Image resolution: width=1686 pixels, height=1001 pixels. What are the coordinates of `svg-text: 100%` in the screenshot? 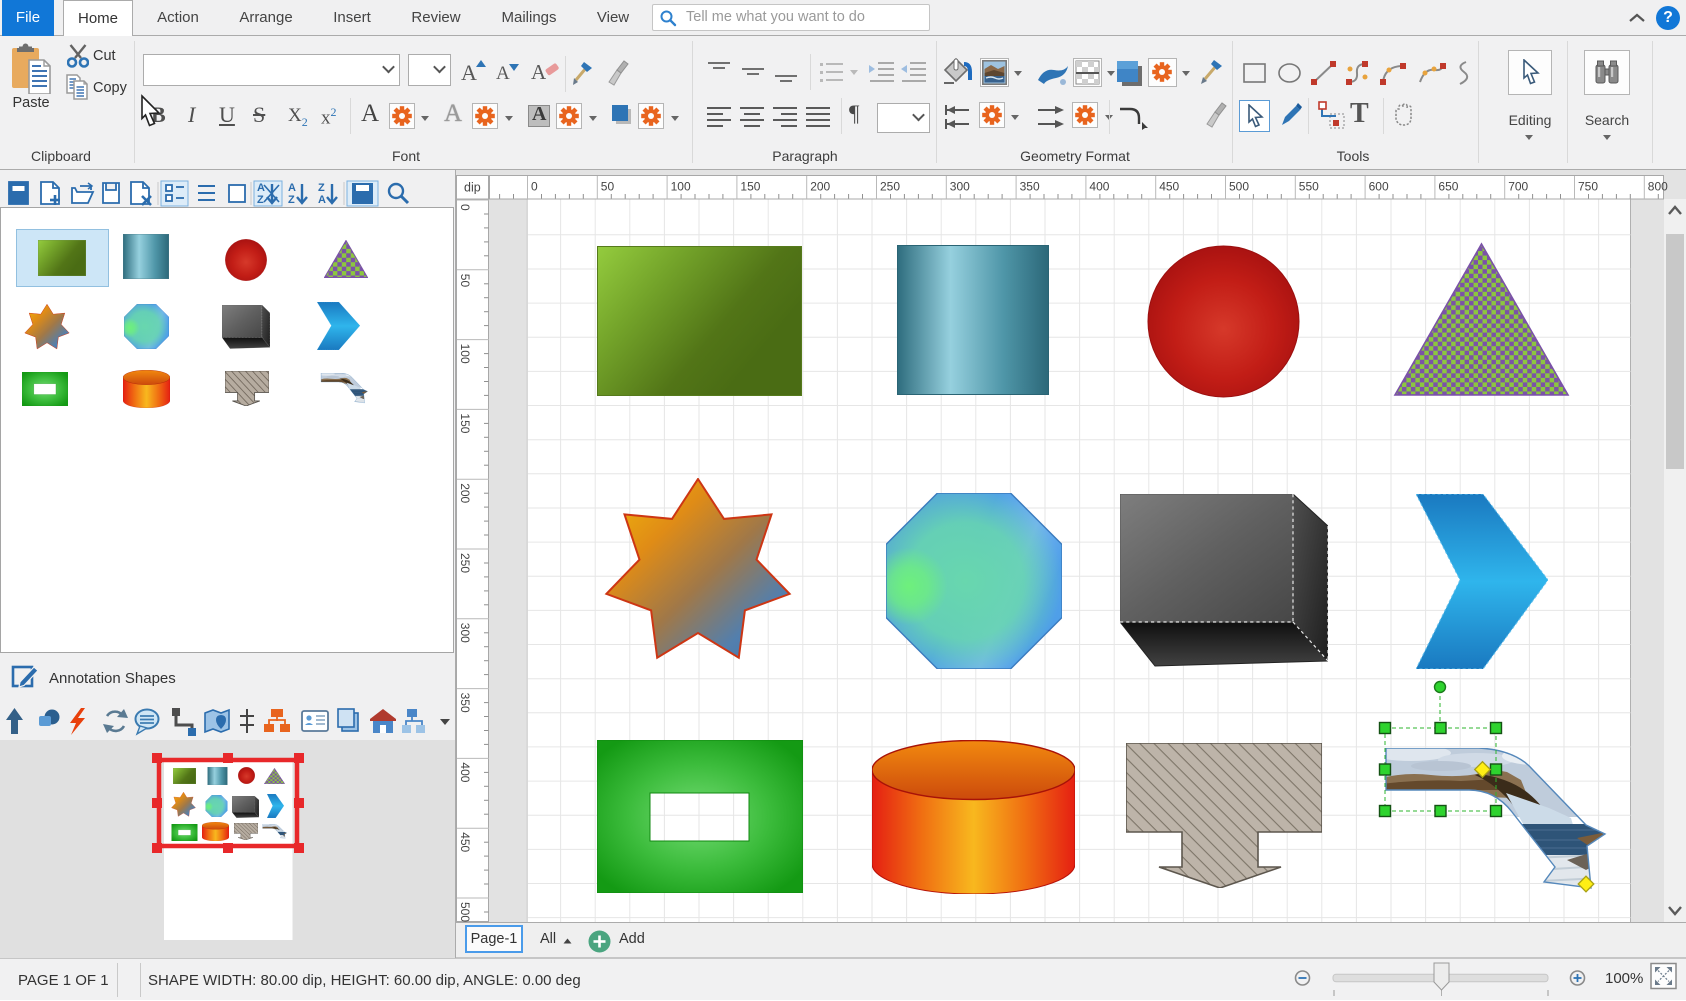 It's located at (1624, 978).